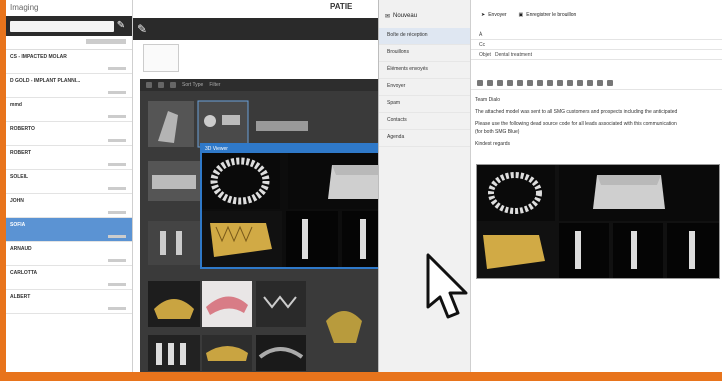  Describe the element at coordinates (424, 70) in the screenshot. I see `mail-nav-item: Éléments envoyés` at that location.